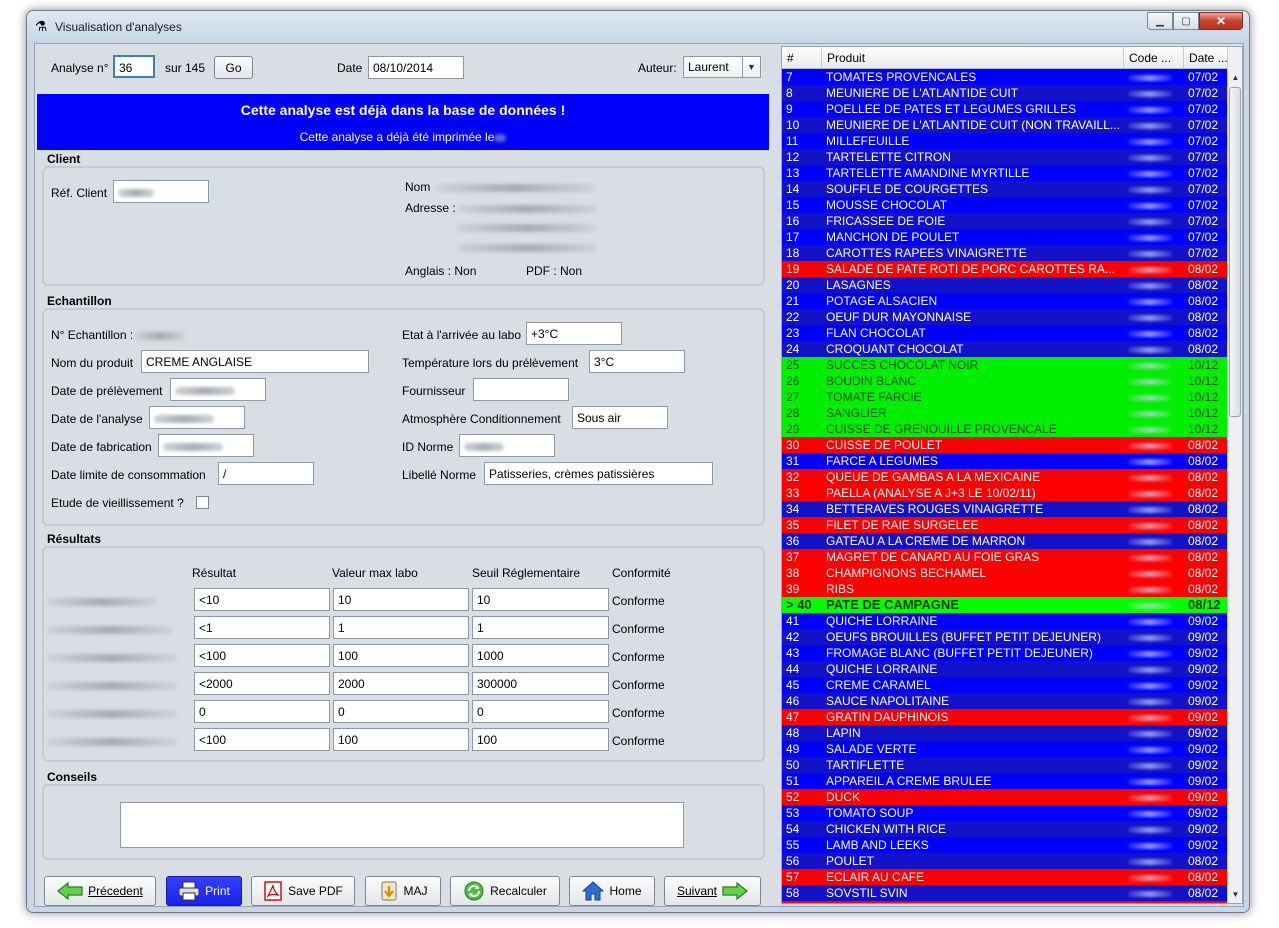 This screenshot has height=928, width=1279. I want to click on scroll-thumb, so click(1235, 252).